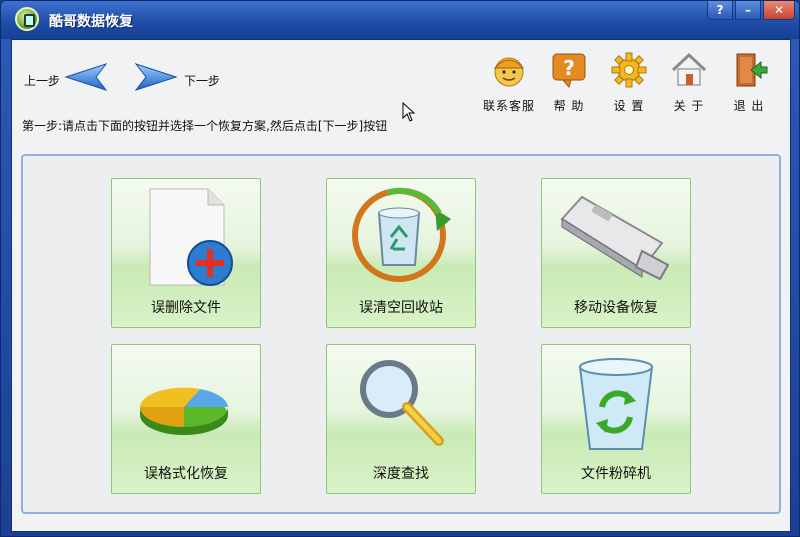 Image resolution: width=800 pixels, height=537 pixels. I want to click on option-label: 文件粉碎机, so click(616, 474).